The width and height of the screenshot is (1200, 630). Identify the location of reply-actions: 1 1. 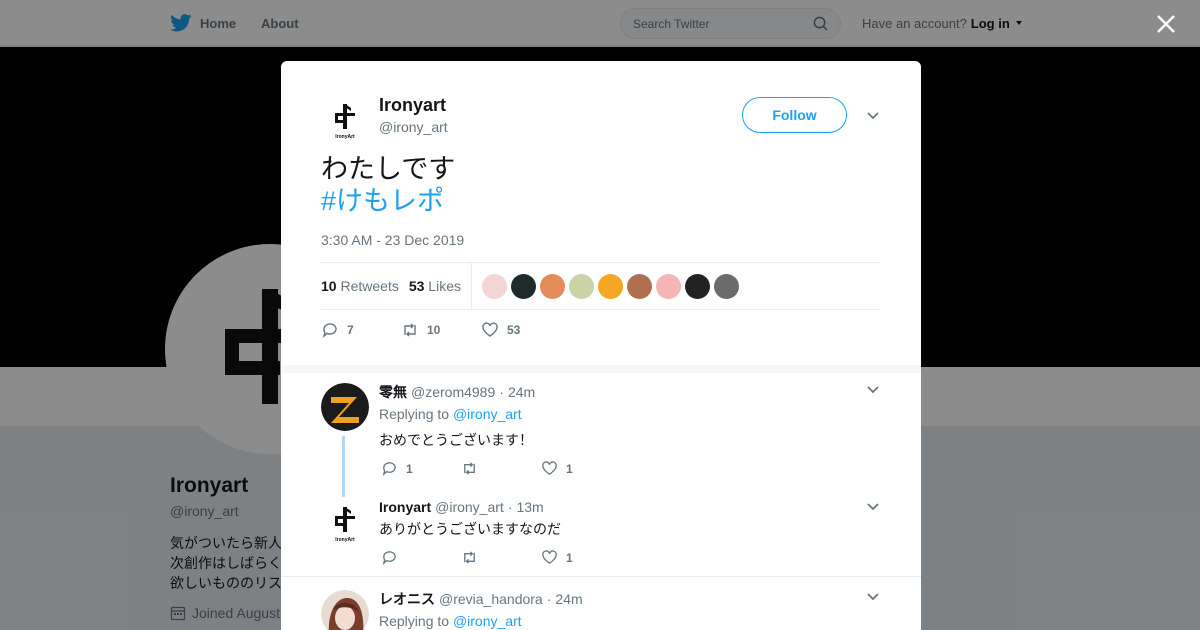
(477, 468).